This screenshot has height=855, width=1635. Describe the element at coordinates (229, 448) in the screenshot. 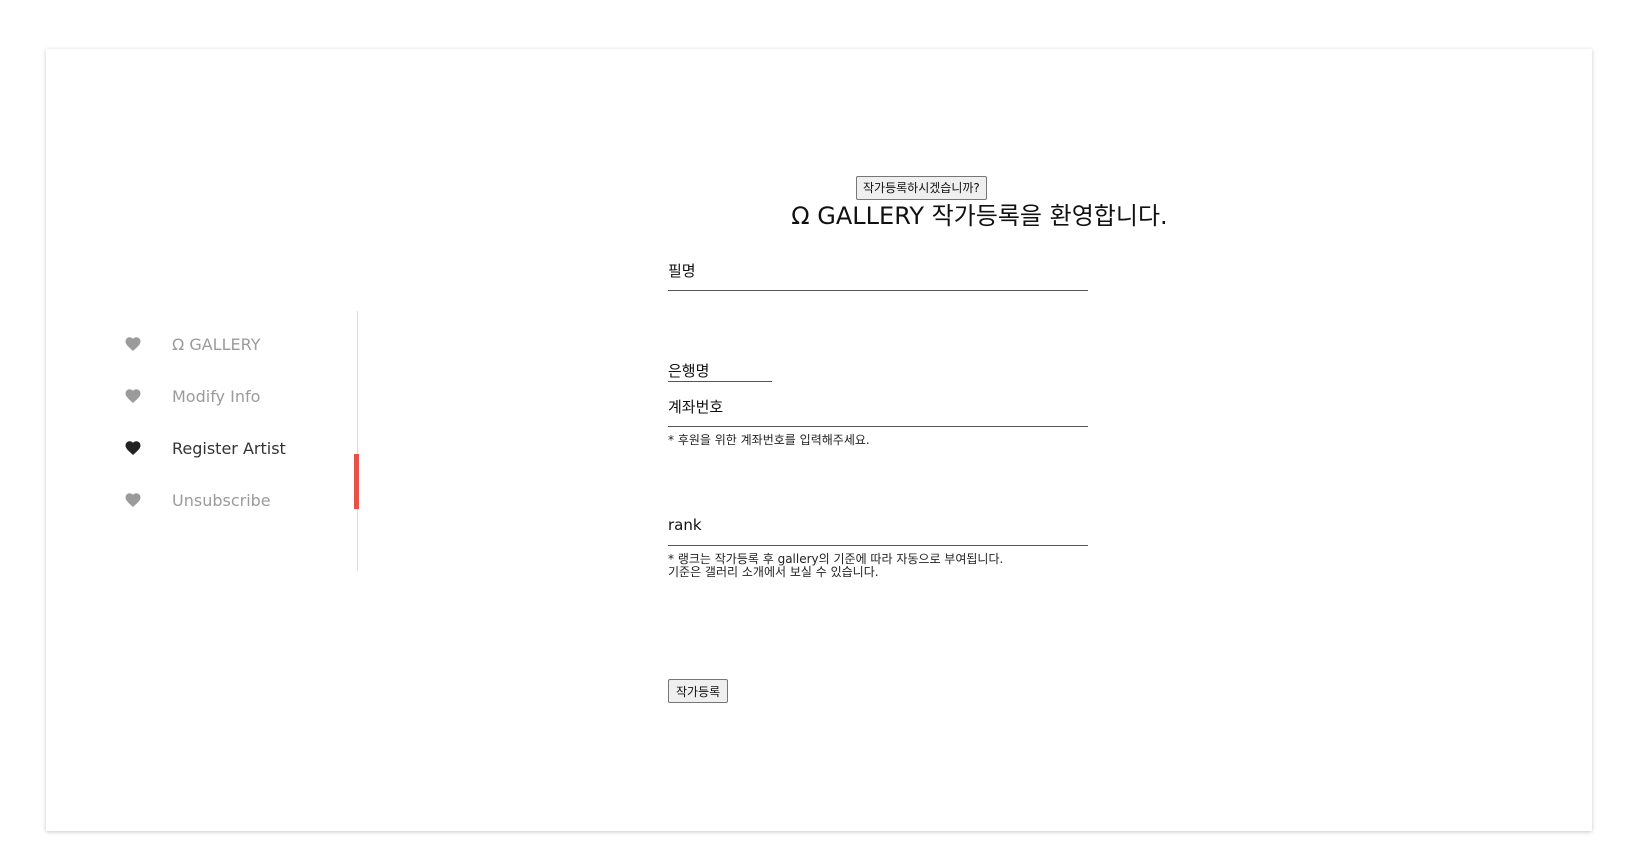

I see `sidebar-item-label: Register Artist` at that location.